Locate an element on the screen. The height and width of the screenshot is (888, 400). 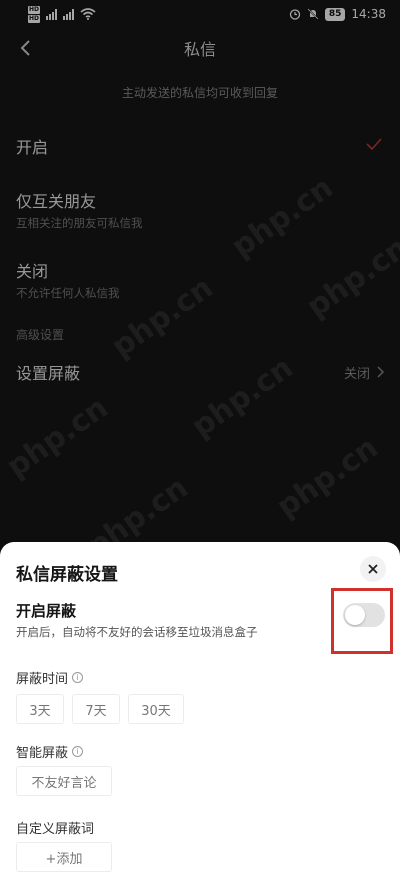
smart-option-unfriendly: 不友好言论 is located at coordinates (64, 781).